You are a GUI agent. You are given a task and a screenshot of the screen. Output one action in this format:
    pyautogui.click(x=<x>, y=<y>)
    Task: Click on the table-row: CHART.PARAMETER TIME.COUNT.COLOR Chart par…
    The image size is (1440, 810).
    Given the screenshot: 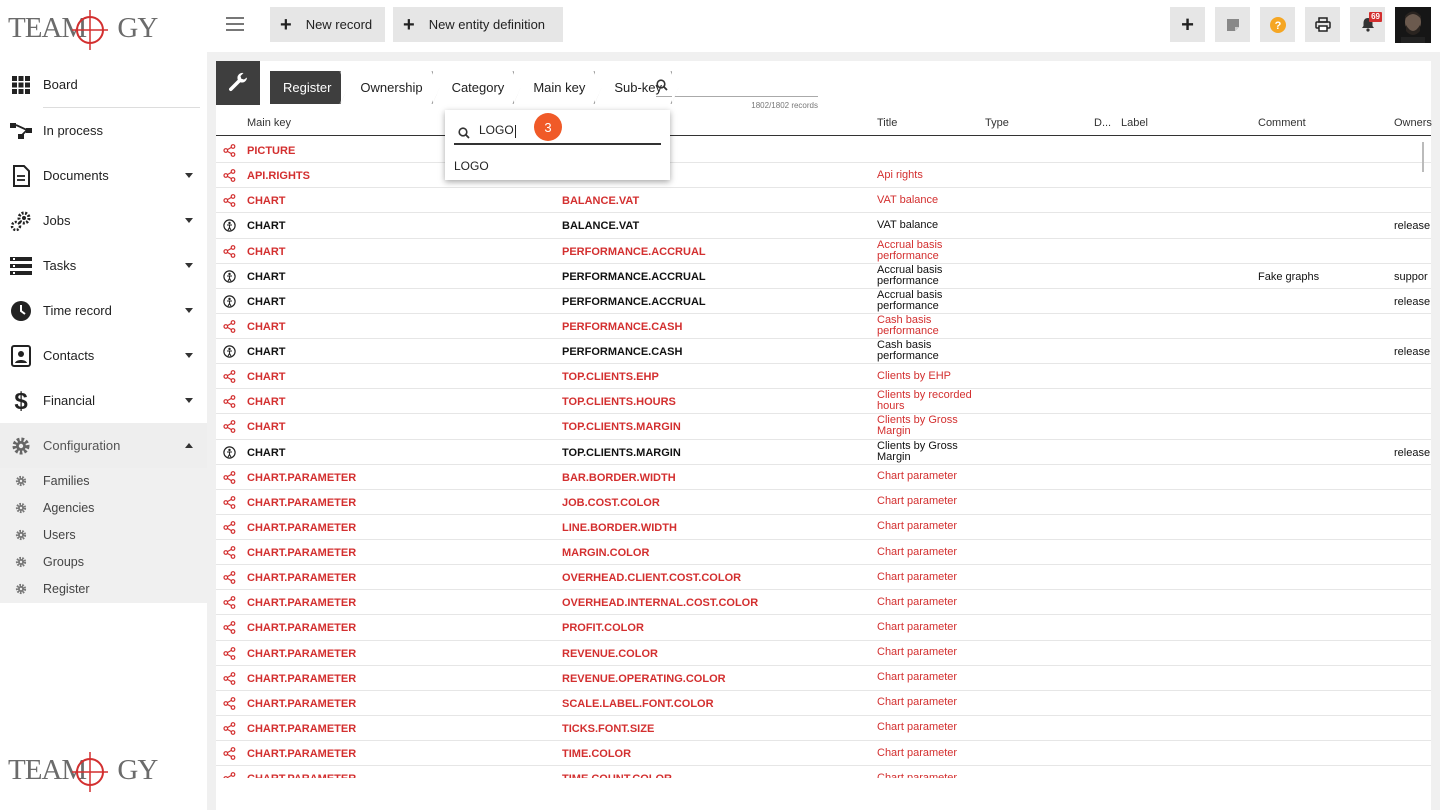 What is the action you would take?
    pyautogui.click(x=823, y=772)
    